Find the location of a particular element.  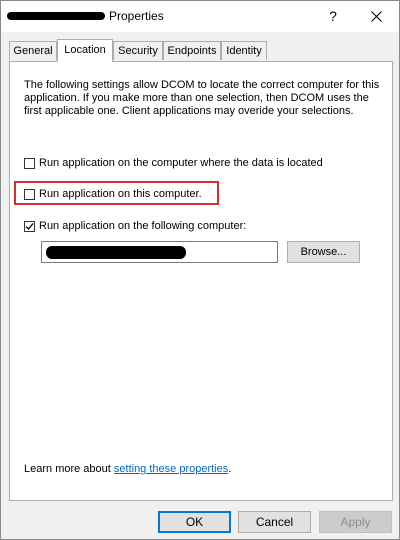

checkbox-run-on-this-computer is located at coordinates (29, 194).